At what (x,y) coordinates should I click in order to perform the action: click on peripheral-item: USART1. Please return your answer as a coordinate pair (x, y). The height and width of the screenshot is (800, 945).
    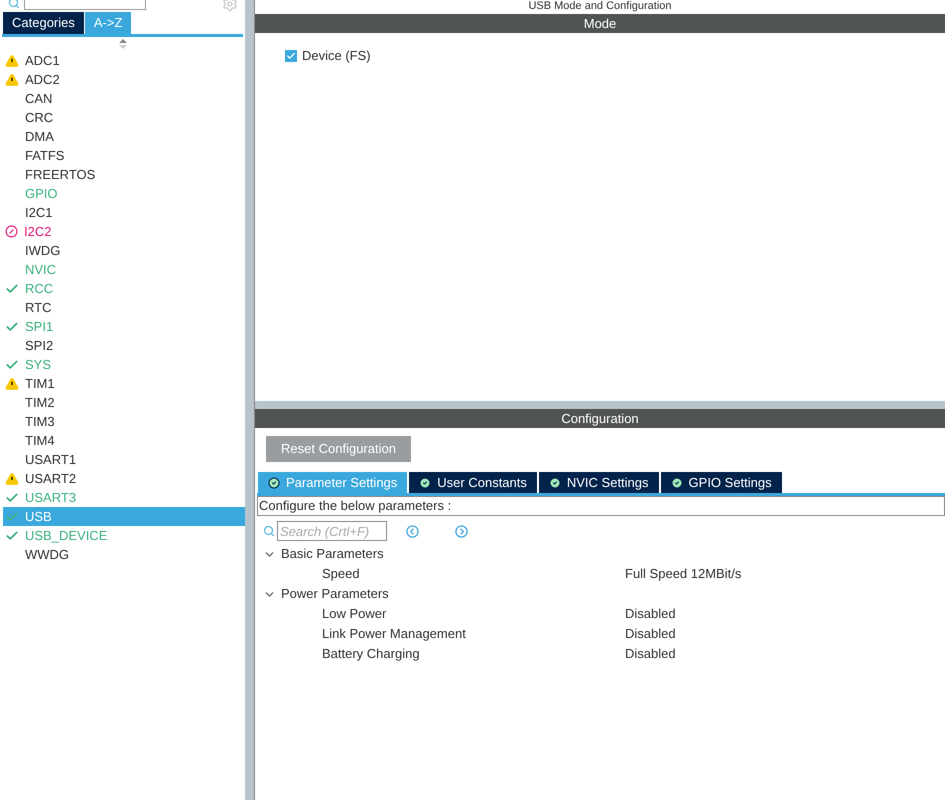
    Looking at the image, I should click on (124, 459).